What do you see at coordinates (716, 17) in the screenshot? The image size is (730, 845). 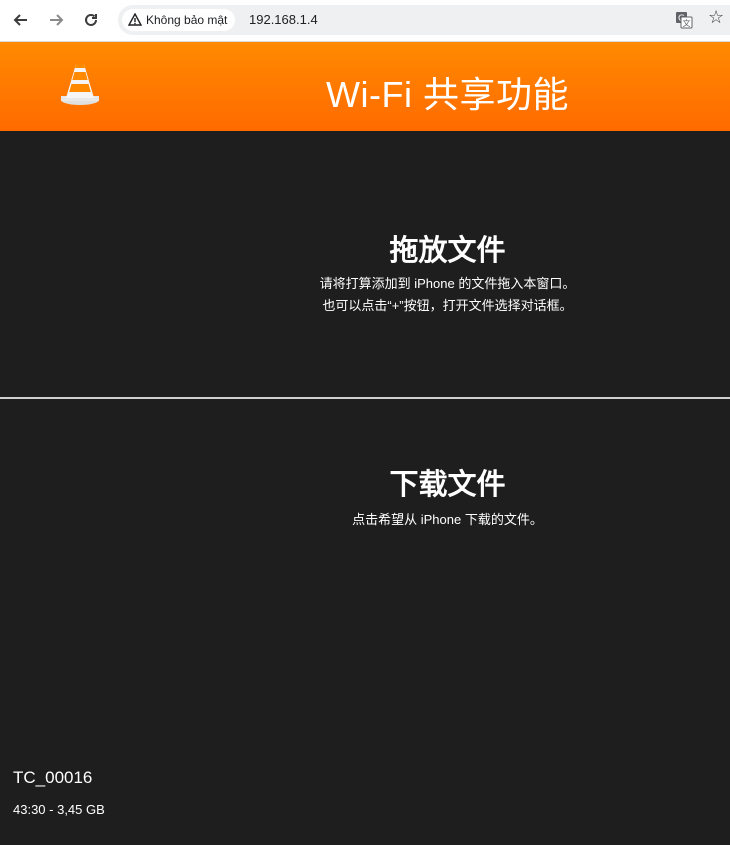 I see `bookmark-star-icon: ☆` at bounding box center [716, 17].